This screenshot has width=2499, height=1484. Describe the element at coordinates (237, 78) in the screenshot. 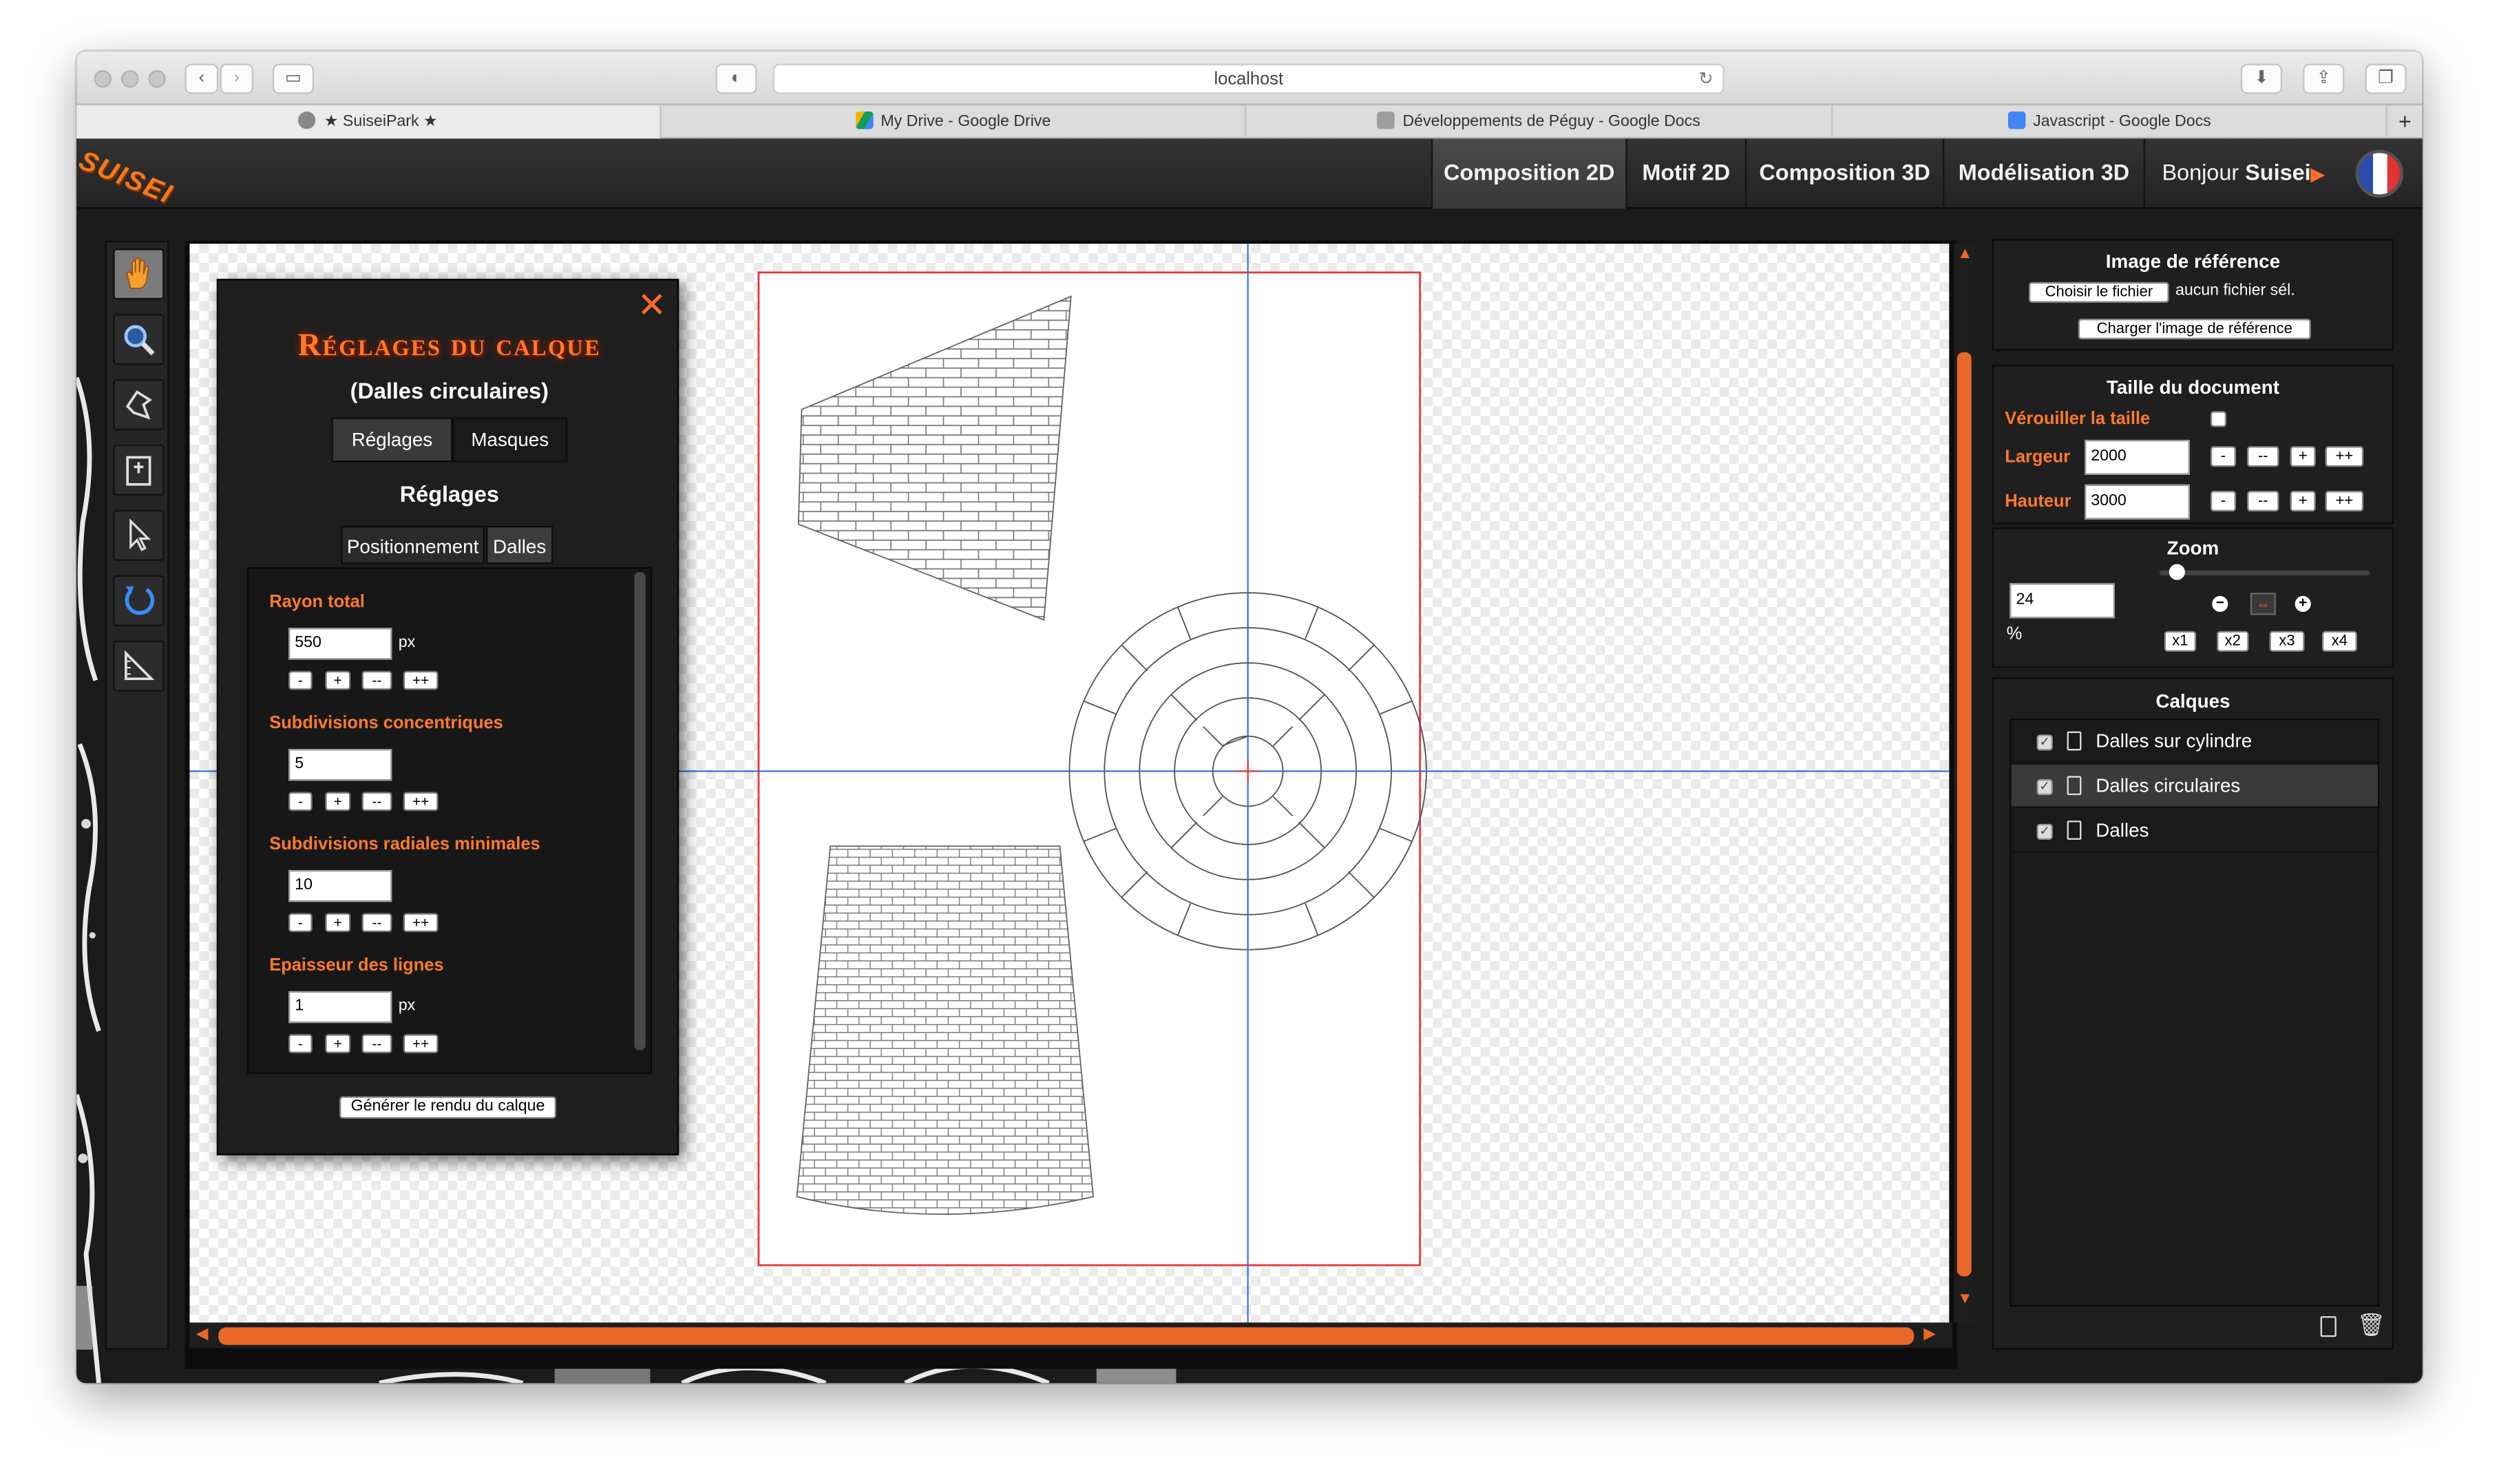

I see `forward-button: ›` at that location.